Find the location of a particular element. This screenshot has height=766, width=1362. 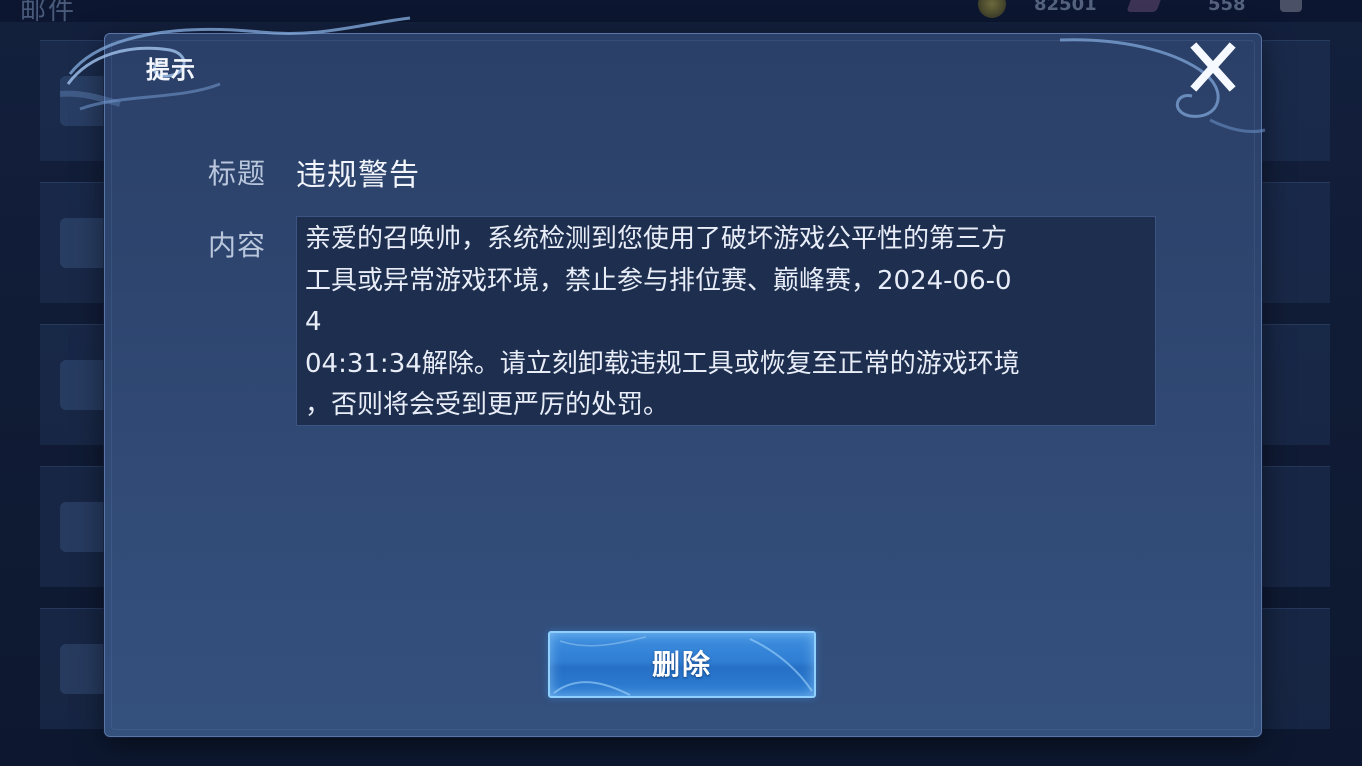

close-x-icon is located at coordinates (1213, 67).